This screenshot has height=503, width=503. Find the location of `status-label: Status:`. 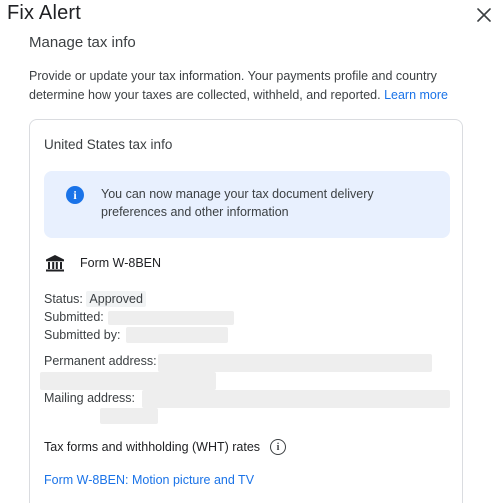

status-label: Status: is located at coordinates (63, 299).